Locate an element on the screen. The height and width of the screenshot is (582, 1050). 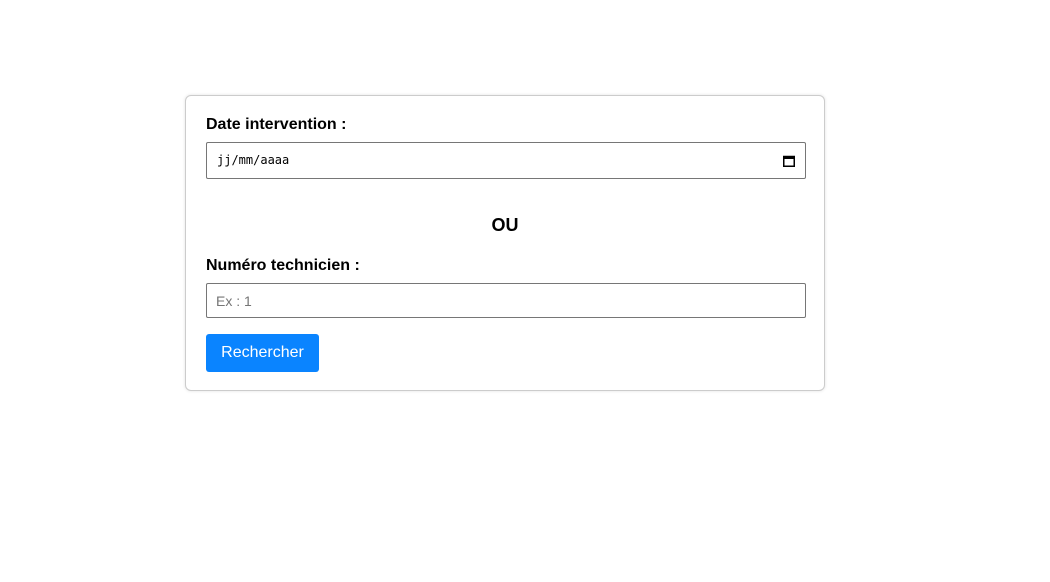
date-intervention-input: jj/mm/aaaa is located at coordinates (506, 160).